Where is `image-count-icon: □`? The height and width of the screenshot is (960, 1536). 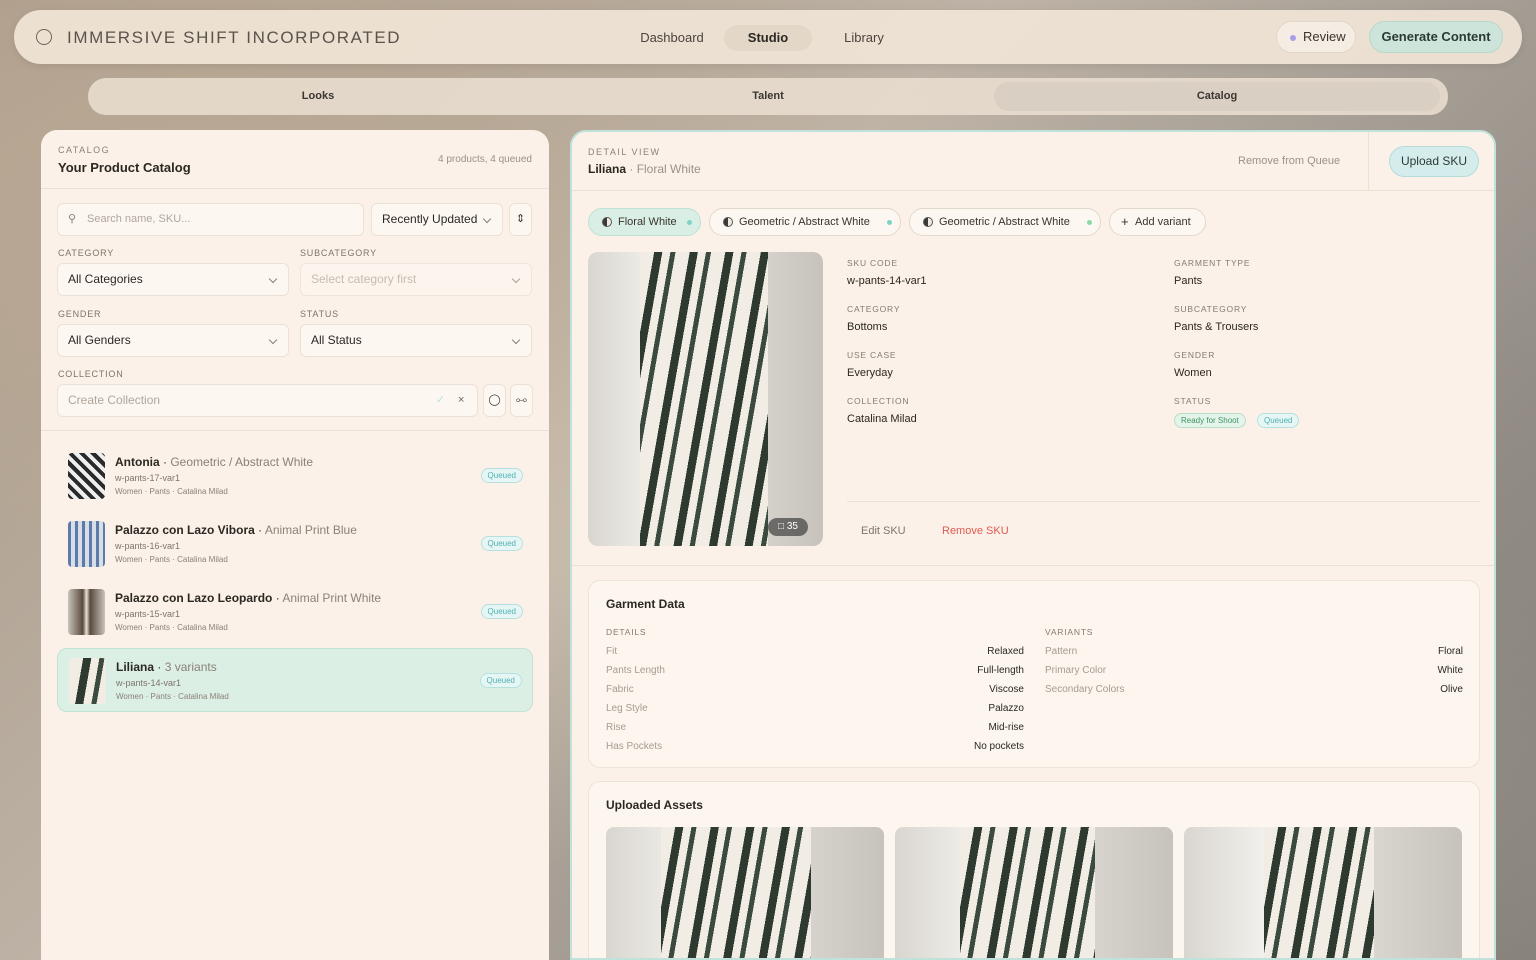
image-count-icon: □ is located at coordinates (781, 526).